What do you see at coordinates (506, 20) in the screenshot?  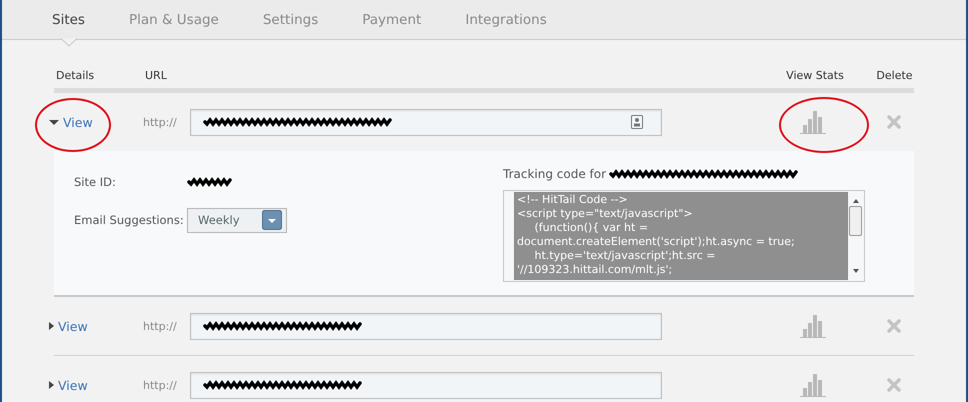 I see `tab: Integrations` at bounding box center [506, 20].